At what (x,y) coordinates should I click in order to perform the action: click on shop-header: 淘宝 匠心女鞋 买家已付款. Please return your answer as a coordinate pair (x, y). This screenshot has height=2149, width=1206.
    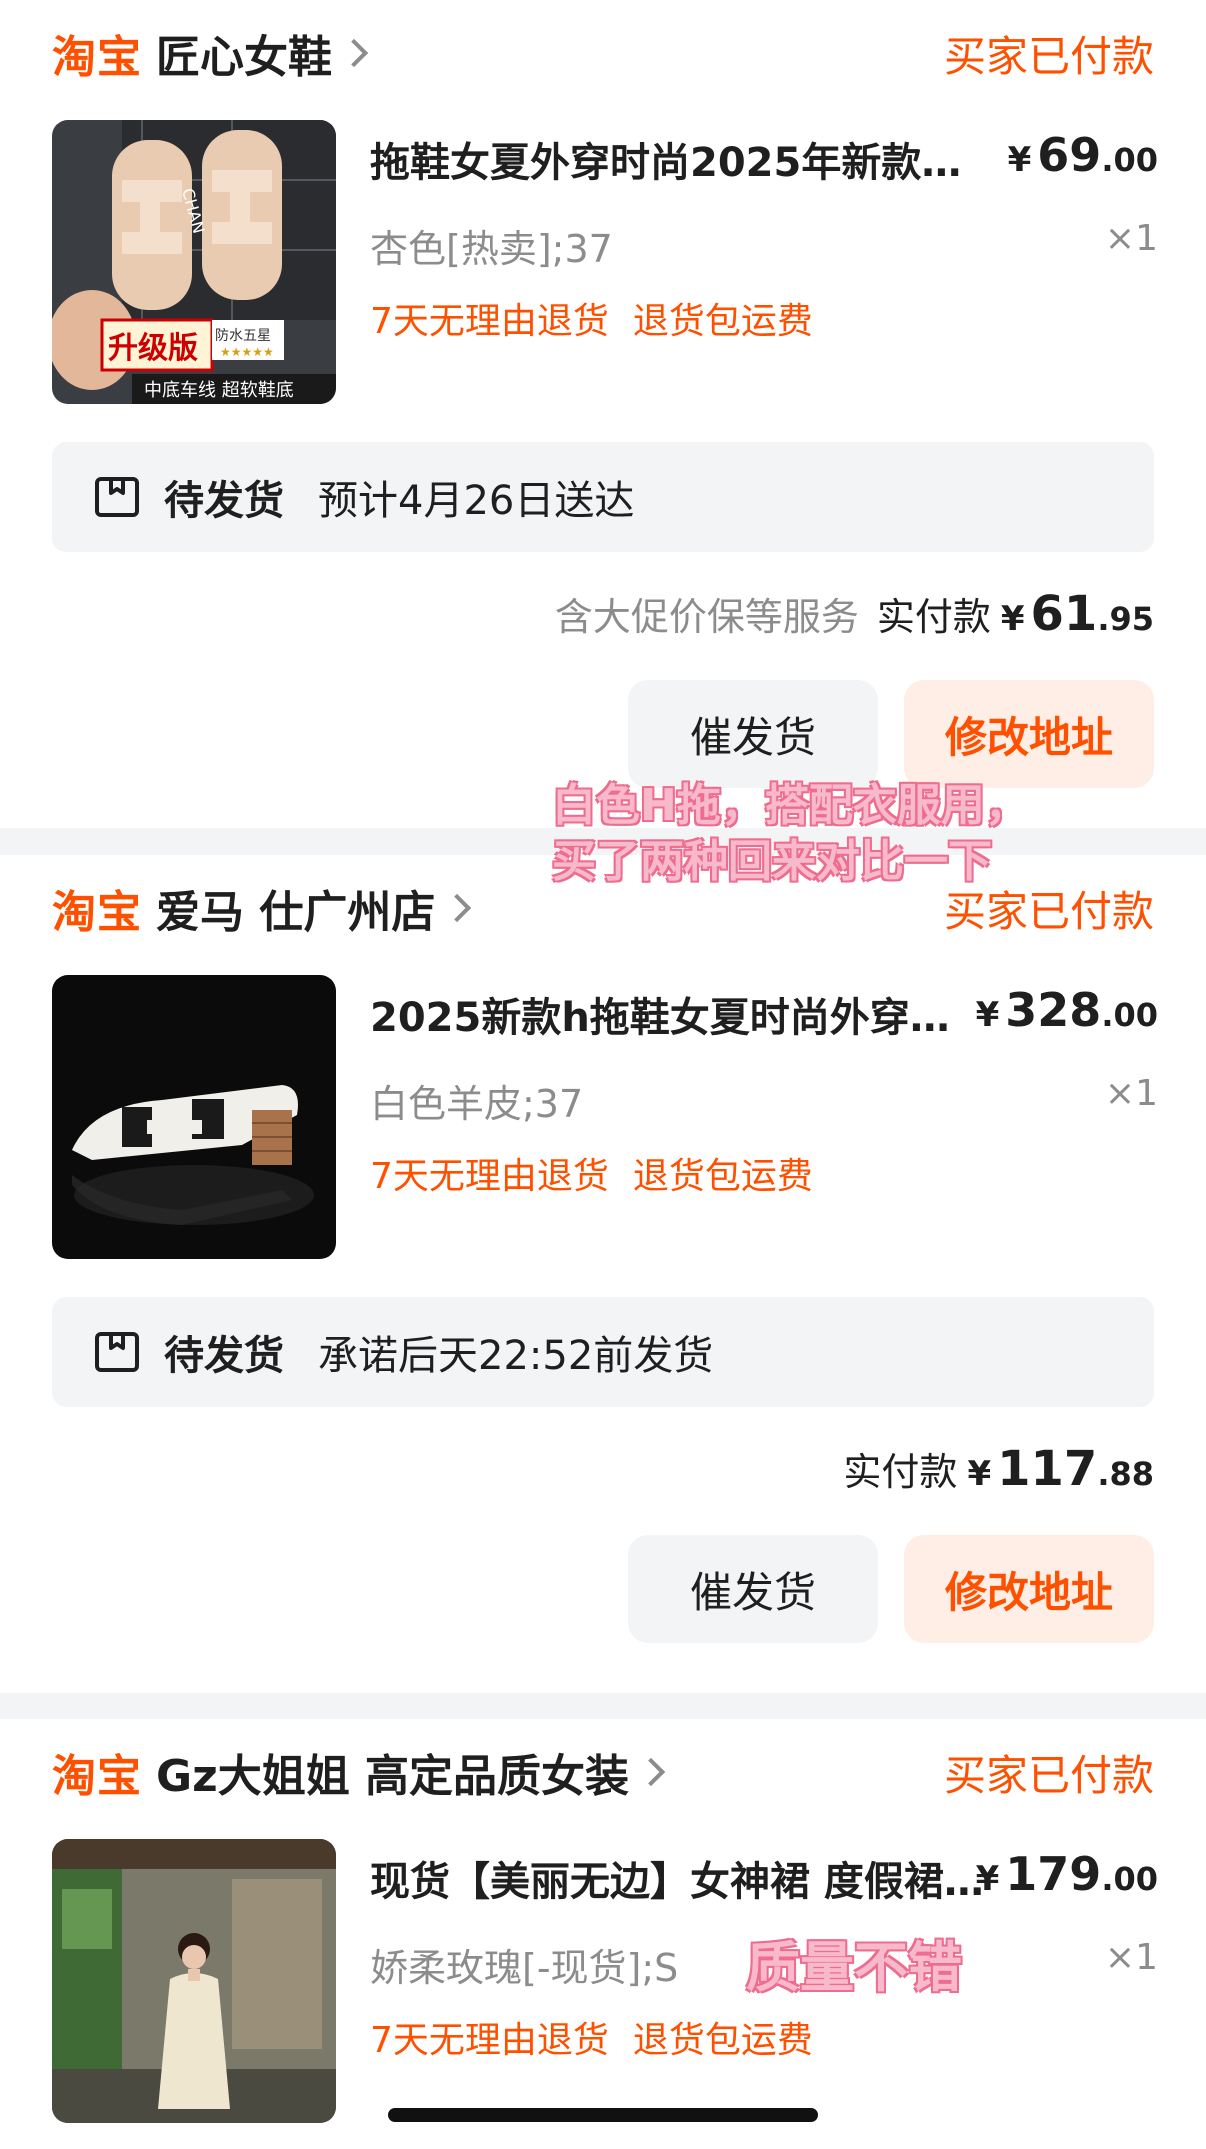
    Looking at the image, I should click on (603, 53).